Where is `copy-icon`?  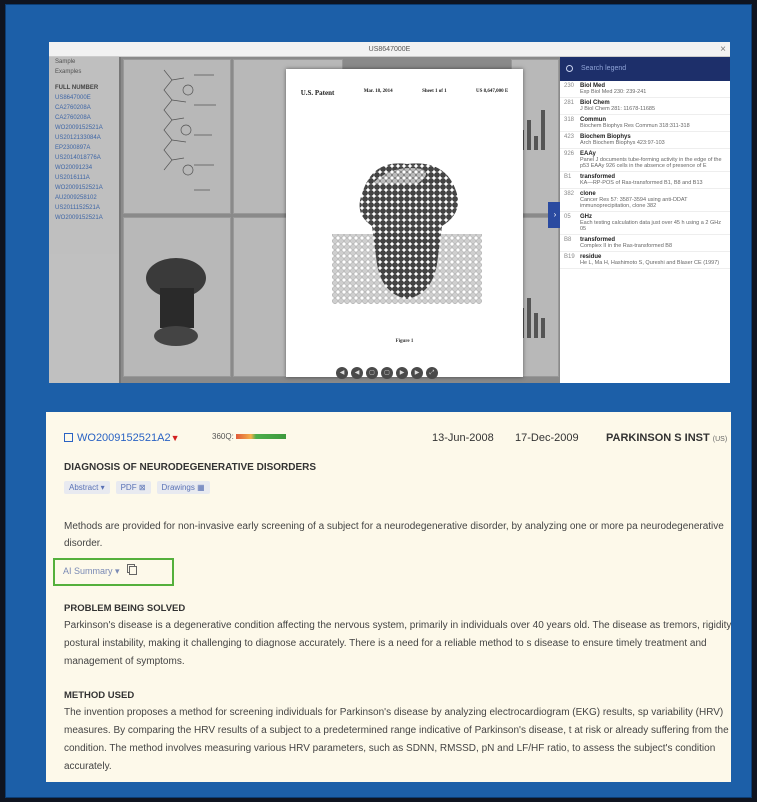 copy-icon is located at coordinates (132, 570).